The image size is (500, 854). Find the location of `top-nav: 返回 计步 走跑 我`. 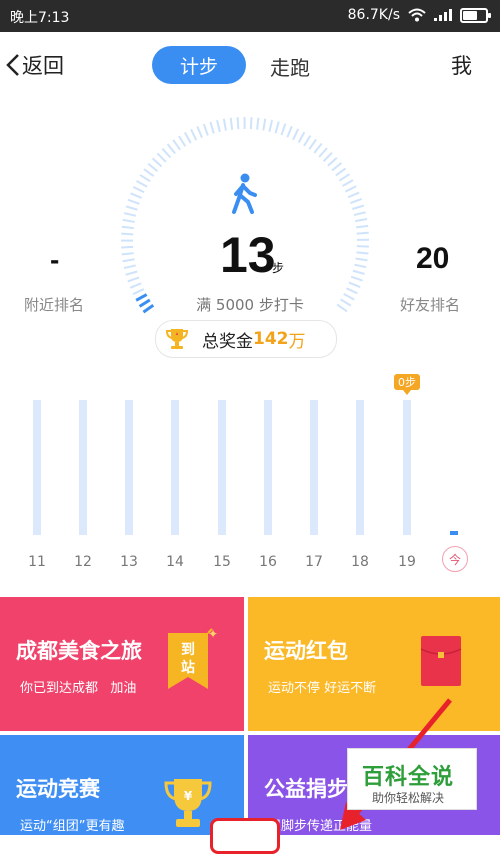

top-nav: 返回 计步 走跑 我 is located at coordinates (250, 64).